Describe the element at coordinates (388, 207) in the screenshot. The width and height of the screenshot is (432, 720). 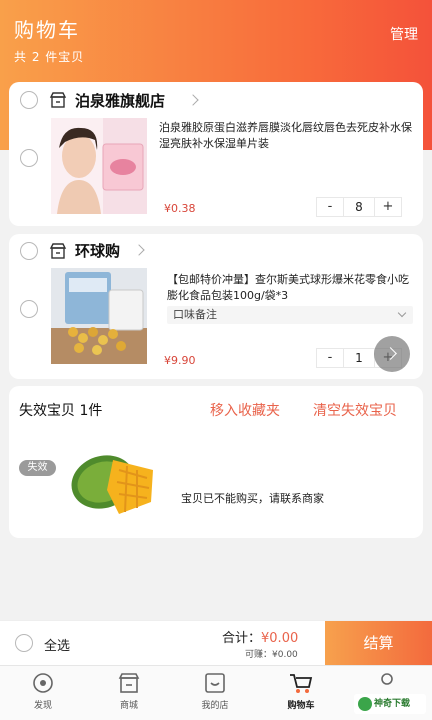
I see `increase-button: +` at that location.